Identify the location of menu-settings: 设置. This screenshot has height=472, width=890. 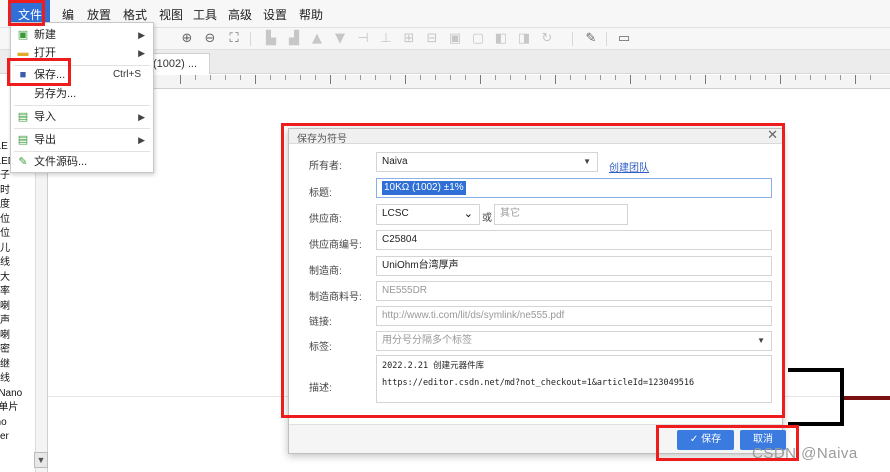
(275, 14).